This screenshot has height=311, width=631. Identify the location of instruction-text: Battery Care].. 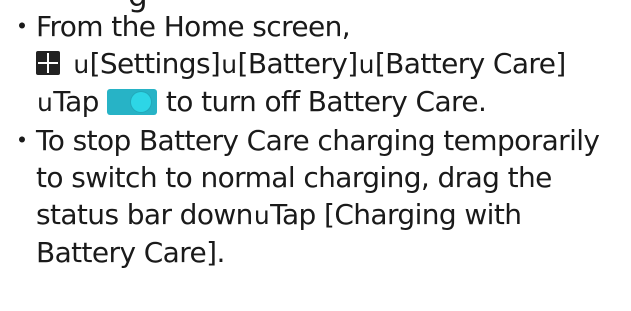
(130, 252).